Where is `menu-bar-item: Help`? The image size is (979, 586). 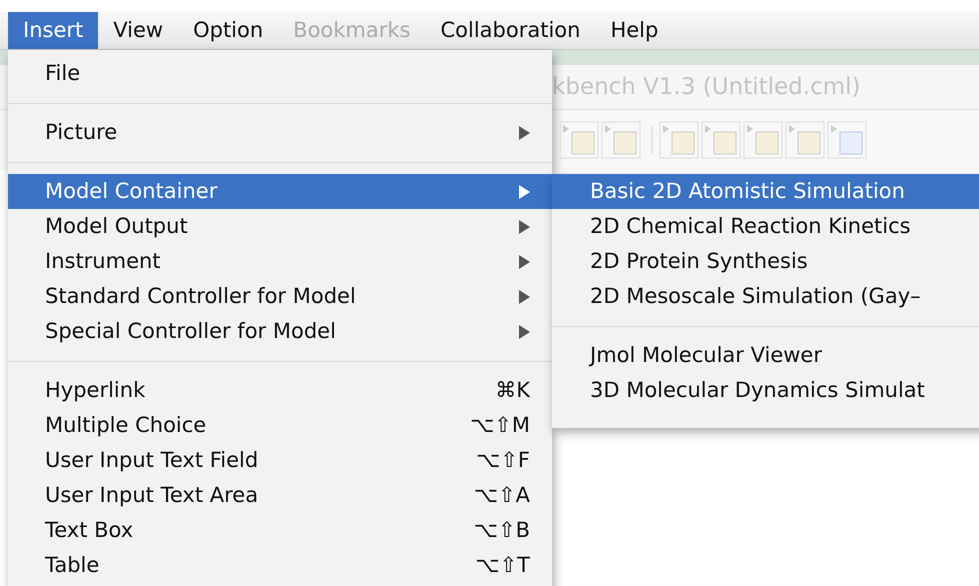 menu-bar-item: Help is located at coordinates (634, 30).